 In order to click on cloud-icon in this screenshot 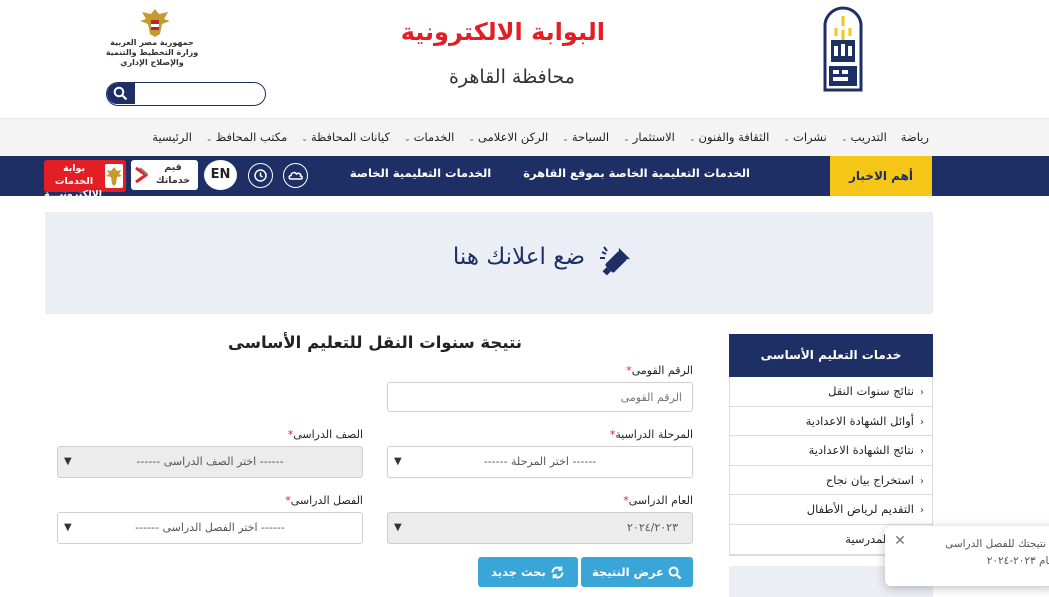, I will do `click(295, 175)`.